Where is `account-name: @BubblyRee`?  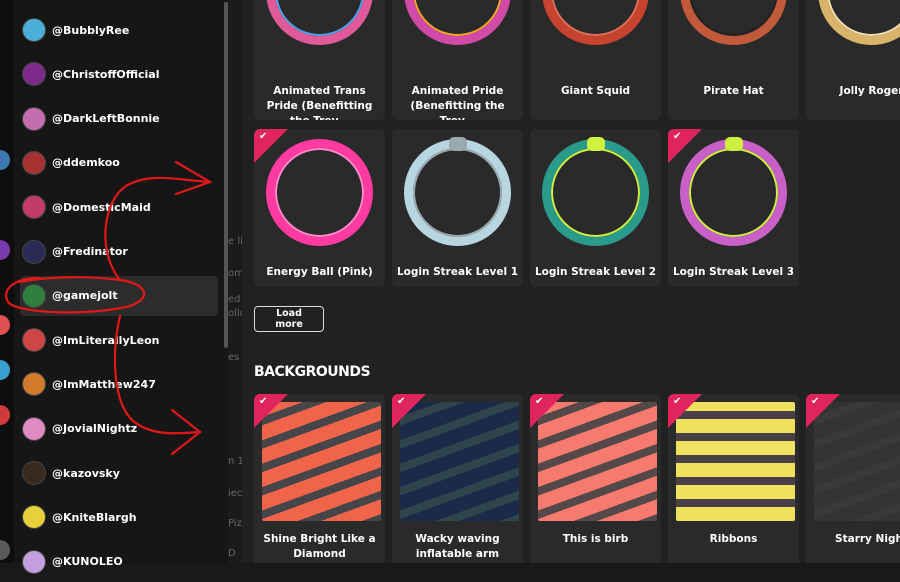 account-name: @BubblyRee is located at coordinates (91, 30).